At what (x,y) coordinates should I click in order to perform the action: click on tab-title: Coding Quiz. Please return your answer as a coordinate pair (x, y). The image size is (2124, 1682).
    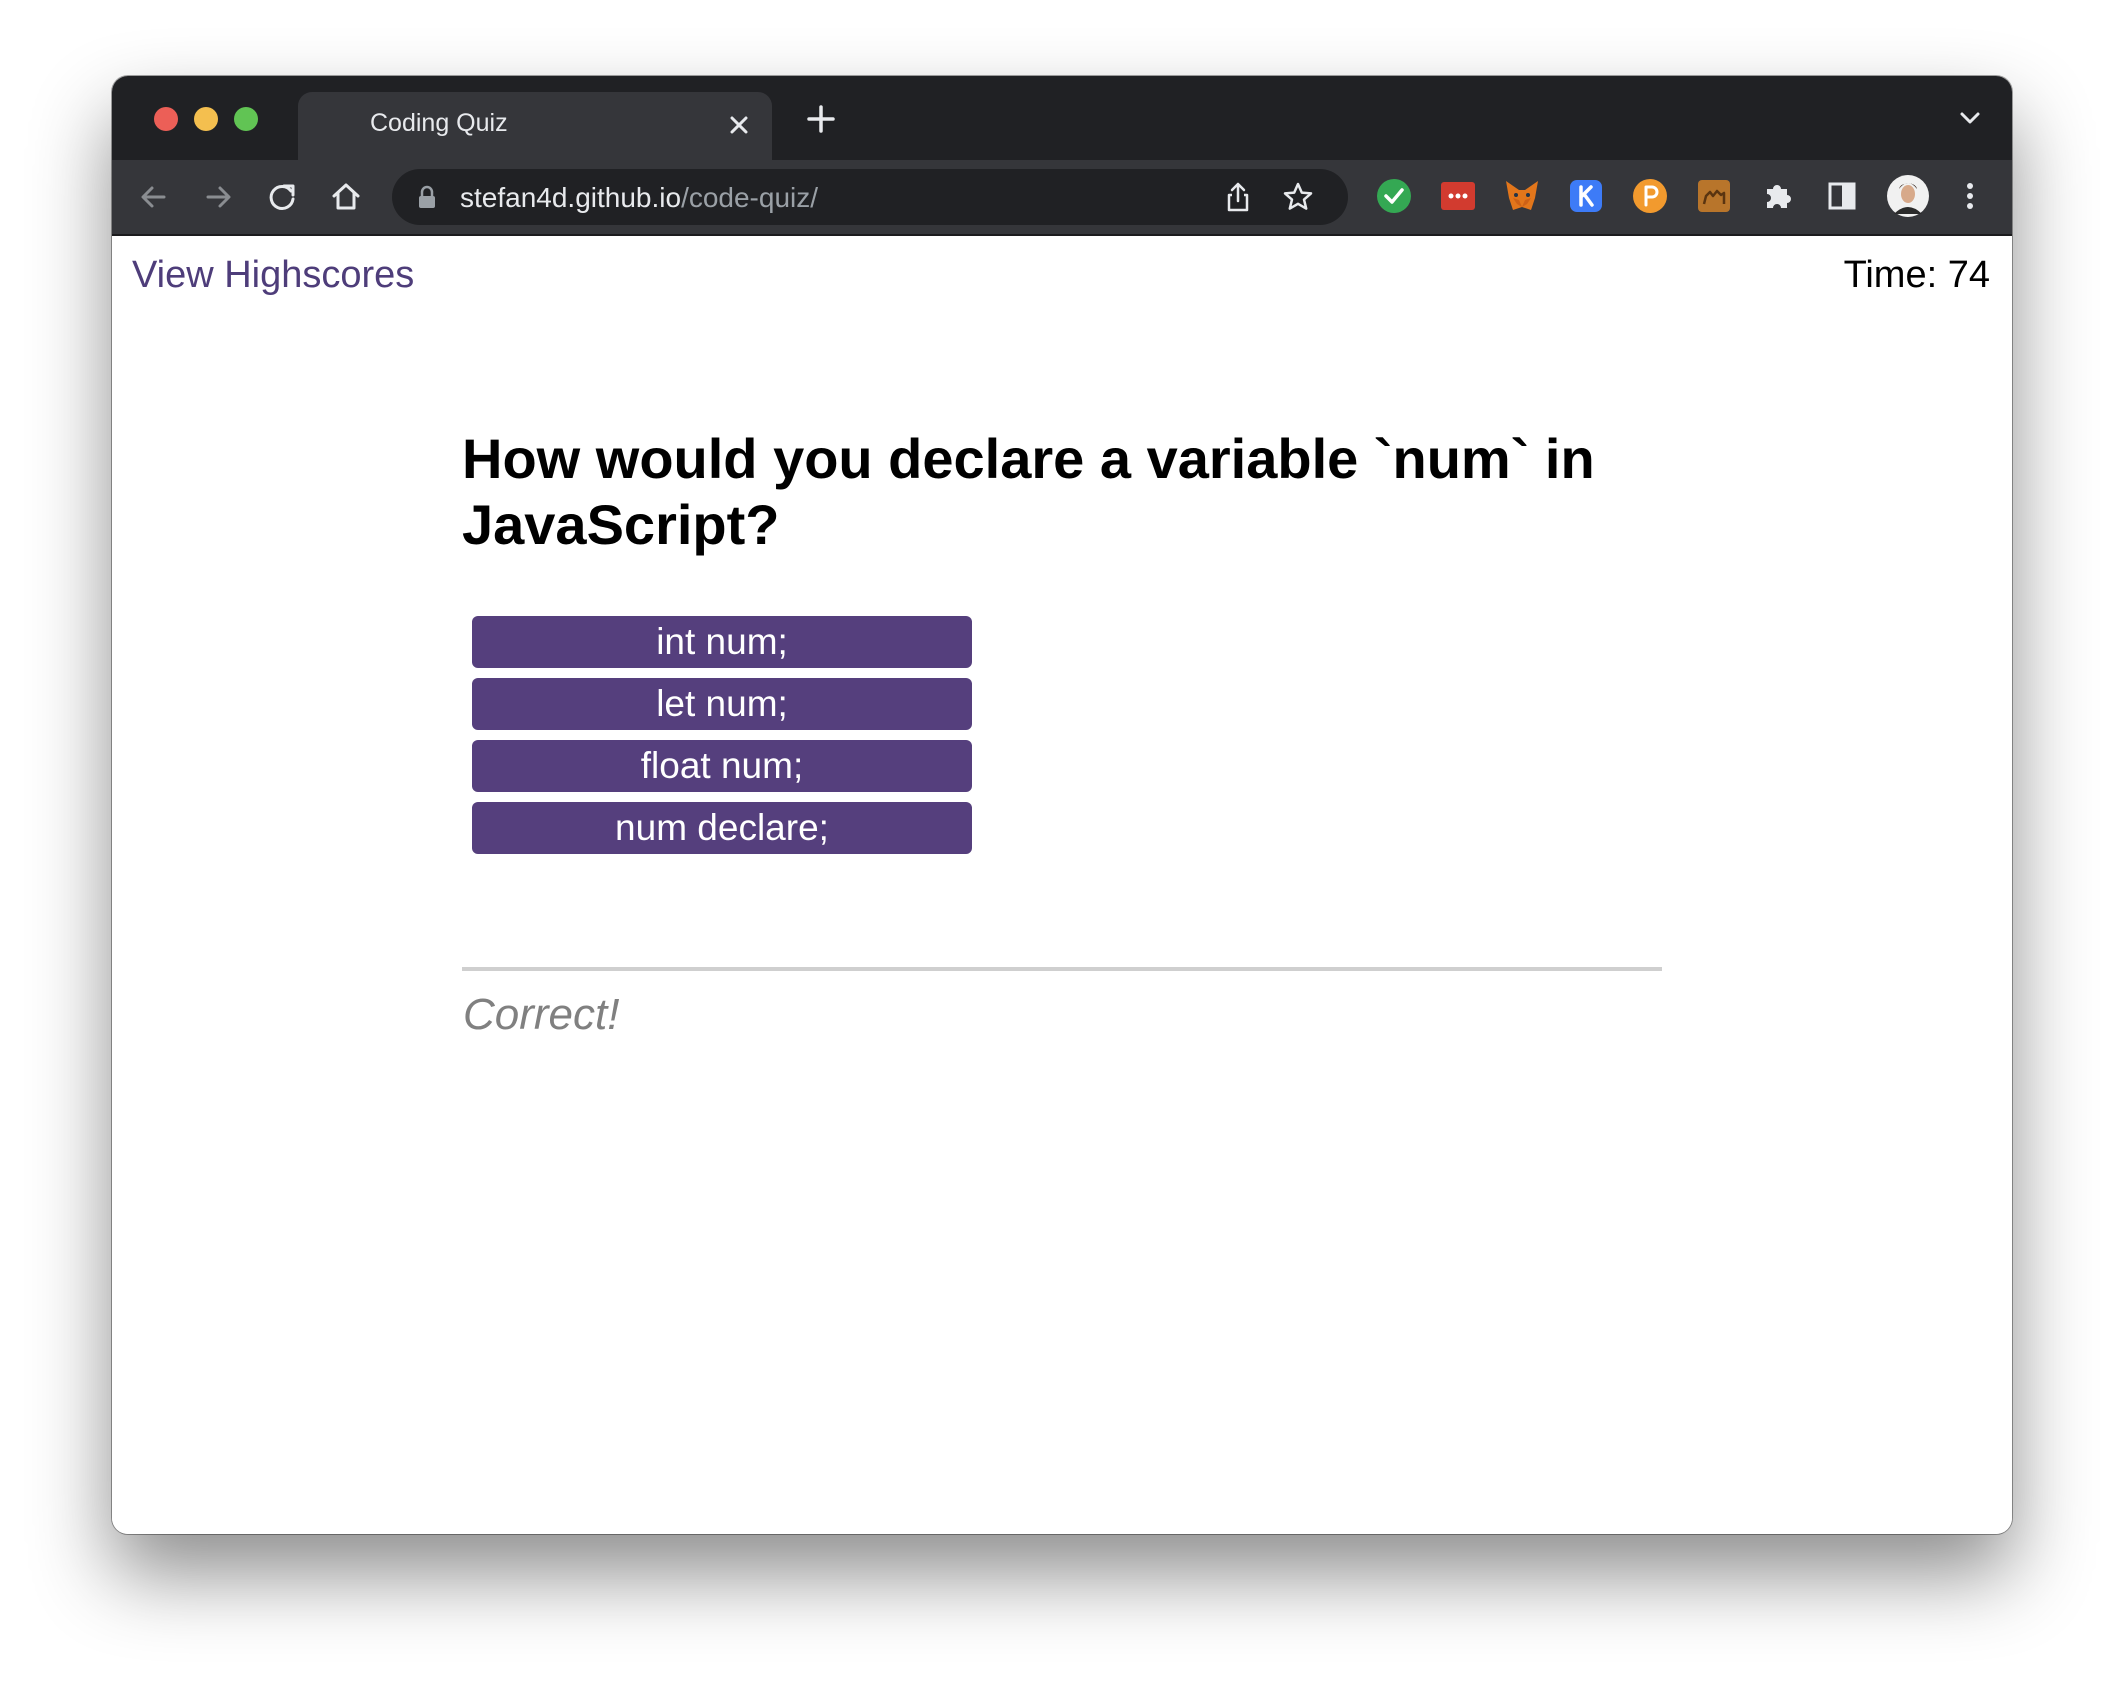
    Looking at the image, I should click on (439, 123).